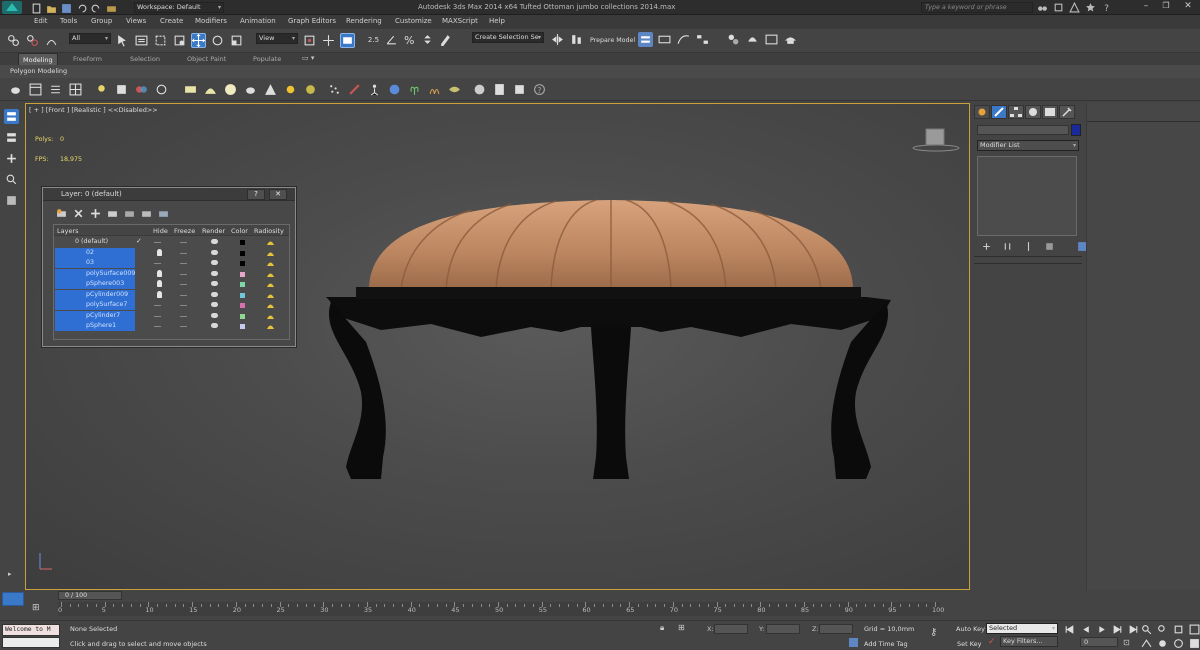 The width and height of the screenshot is (1200, 650). I want to click on bind-space-warp-icon, so click(51, 40).